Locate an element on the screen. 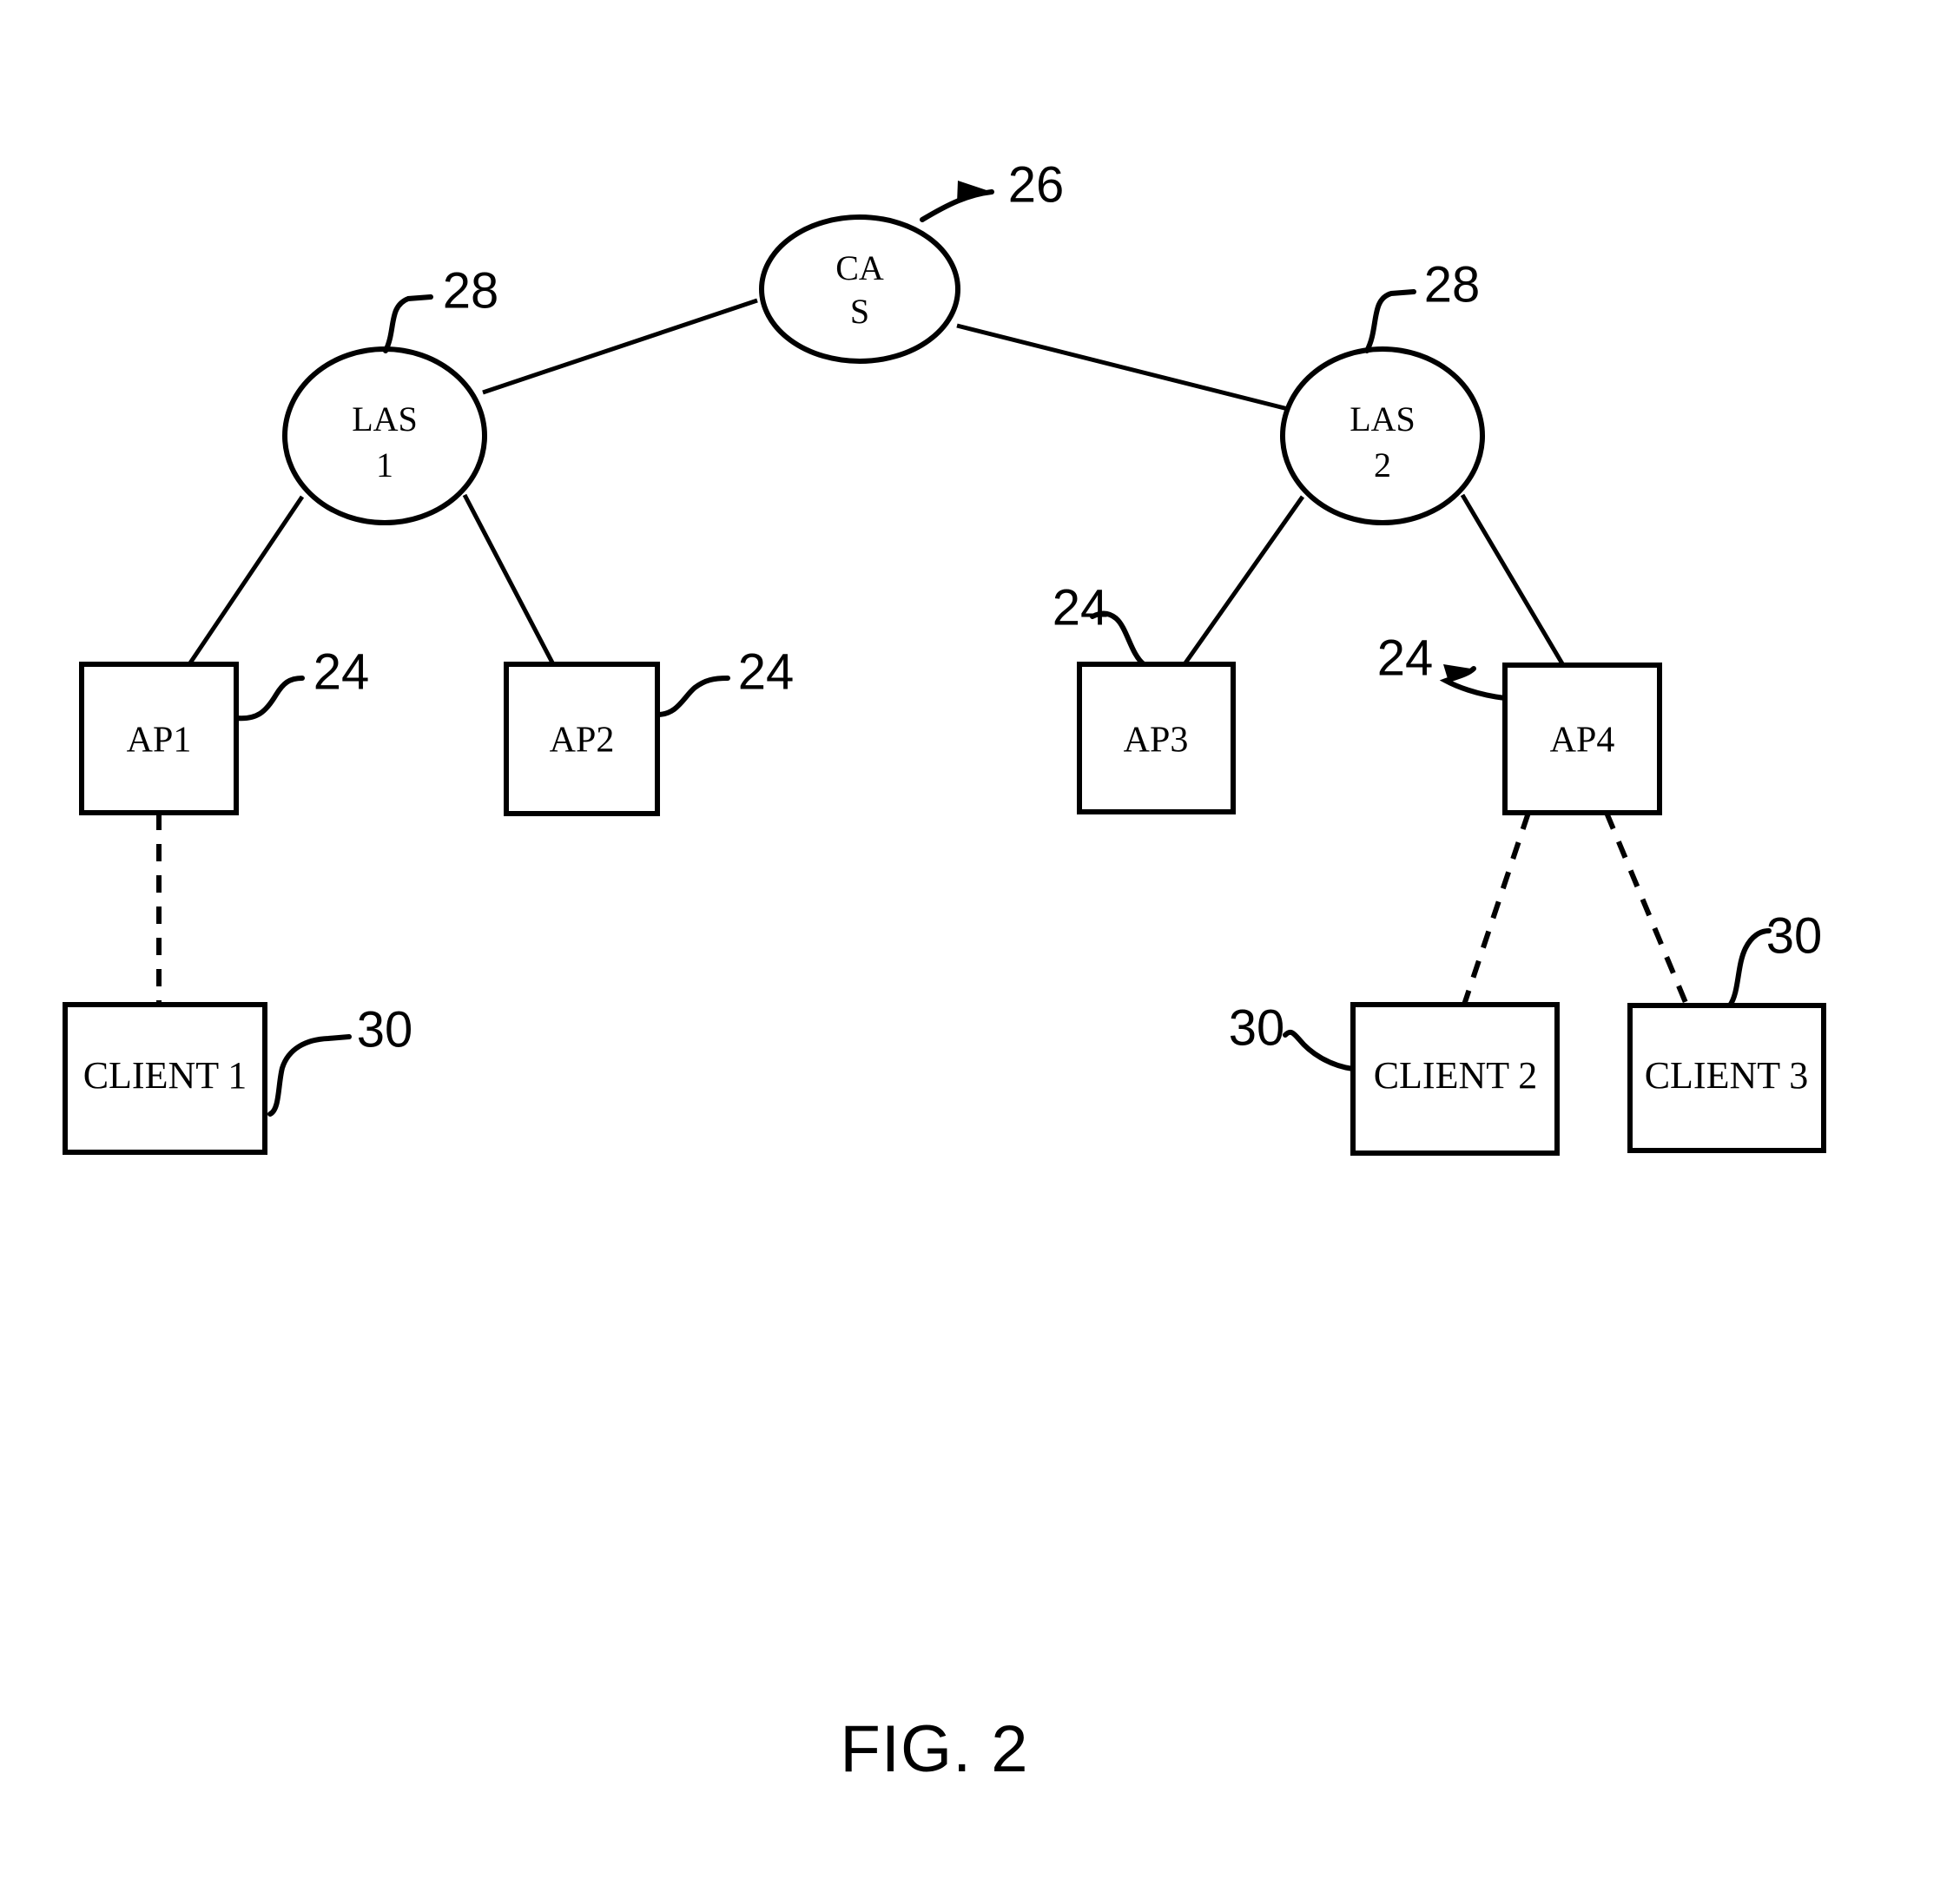 This screenshot has height=1879, width=1960. cas-label-line1: CA is located at coordinates (859, 267).